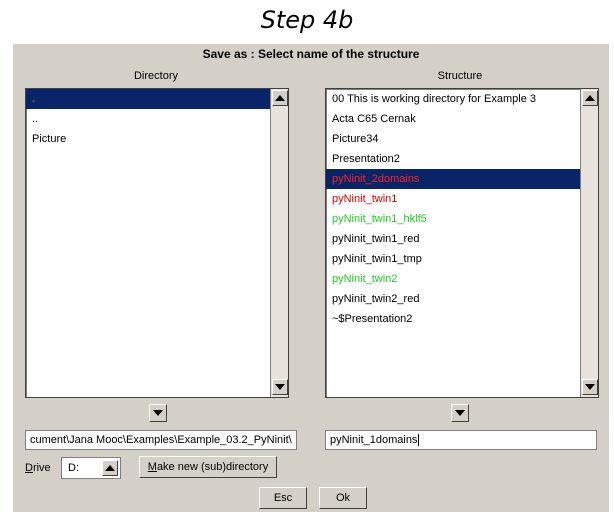 This screenshot has height=512, width=614. Describe the element at coordinates (157, 99) in the screenshot. I see `directory-list-item: .` at that location.